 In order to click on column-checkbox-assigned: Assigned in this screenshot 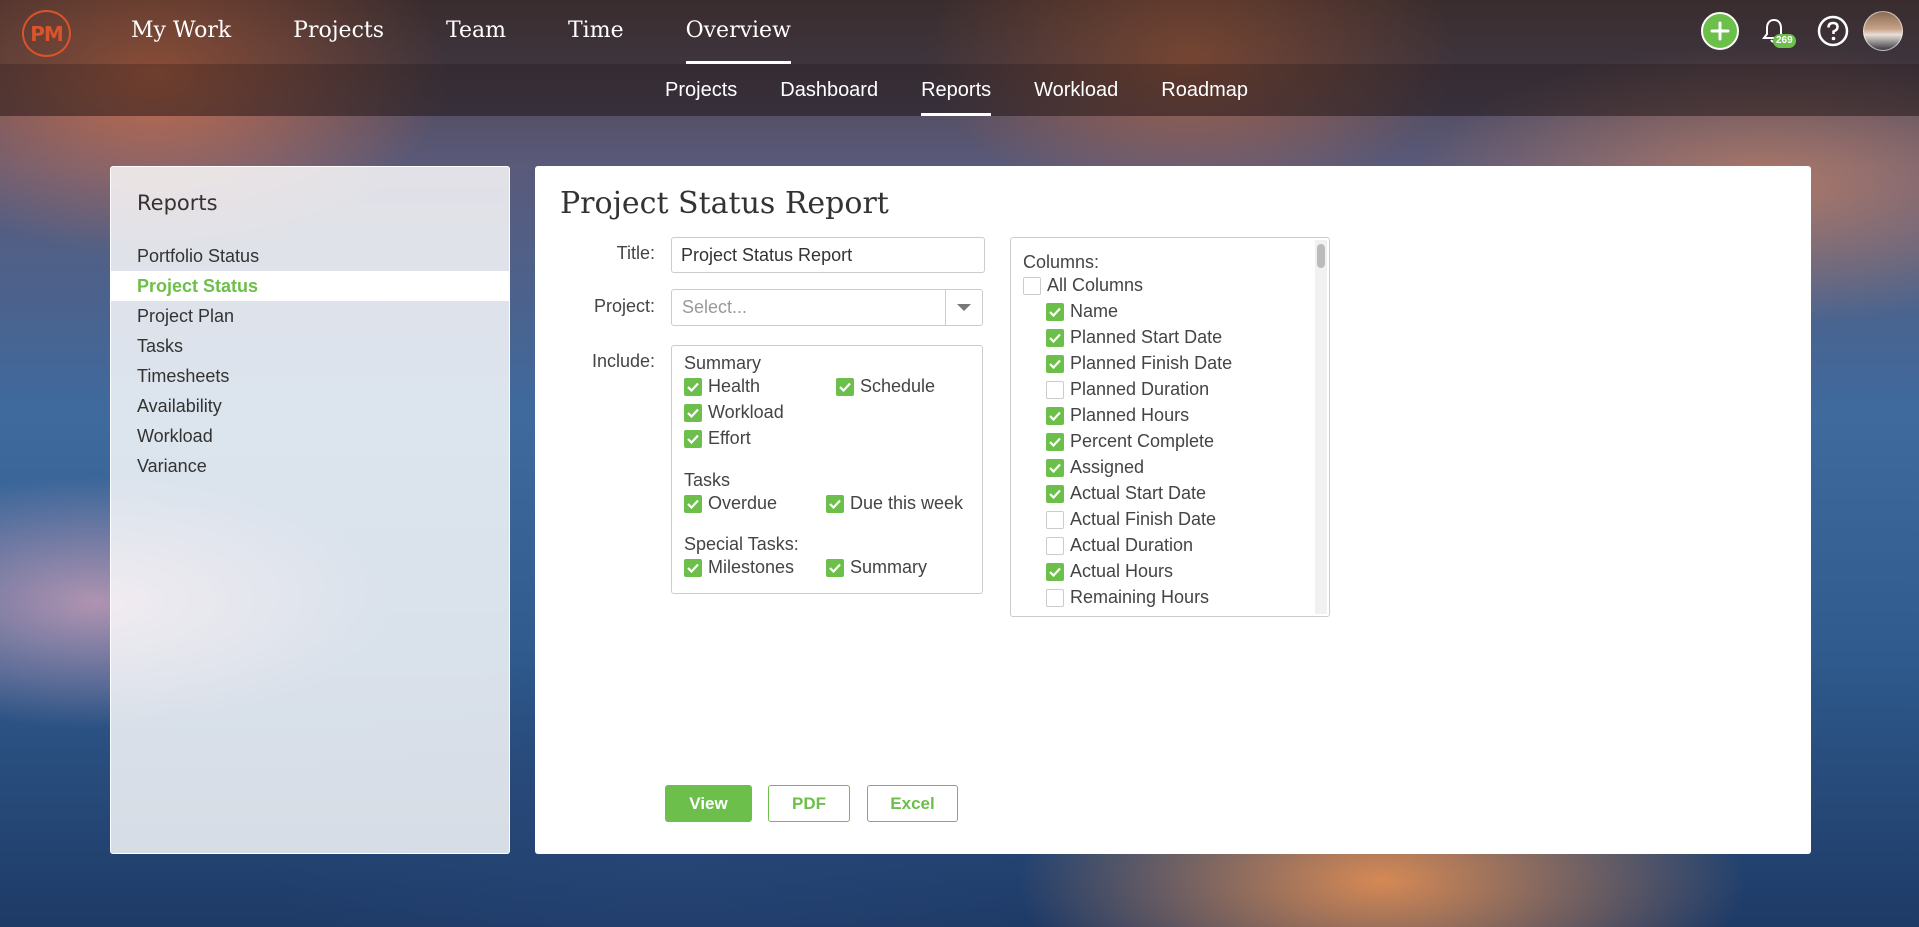, I will do `click(1095, 467)`.